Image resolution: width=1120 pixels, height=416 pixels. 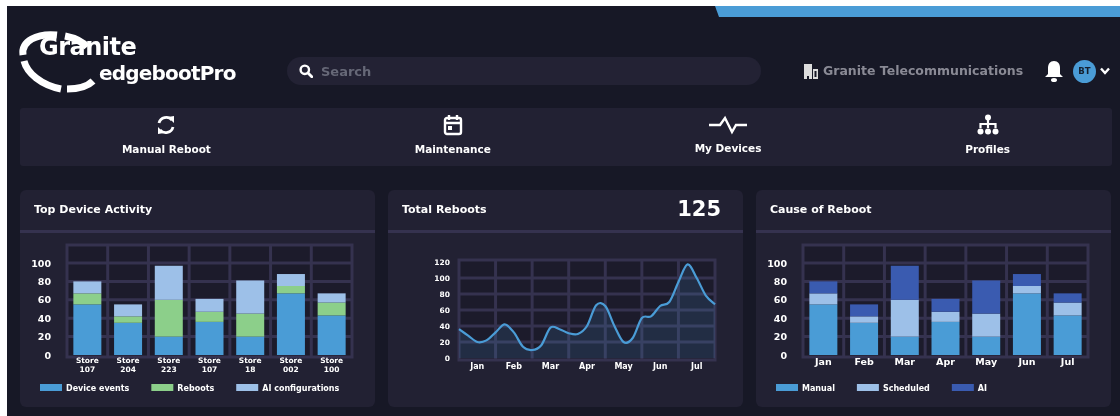 I want to click on chevron-down-icon, so click(x=1105, y=71).